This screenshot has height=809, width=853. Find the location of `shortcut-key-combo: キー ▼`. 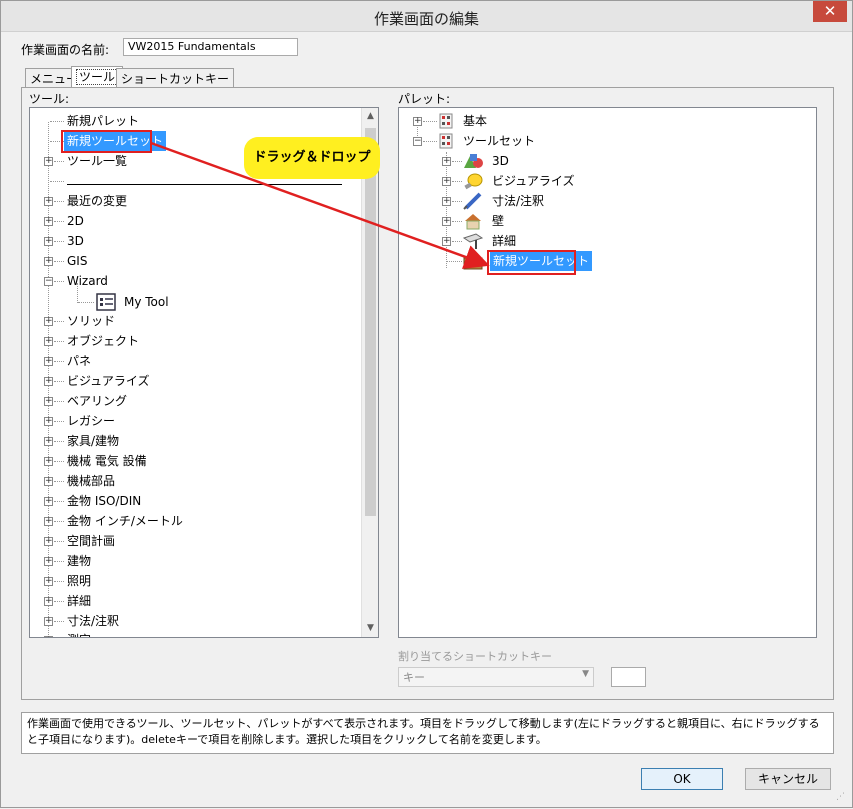

shortcut-key-combo: キー ▼ is located at coordinates (496, 677).